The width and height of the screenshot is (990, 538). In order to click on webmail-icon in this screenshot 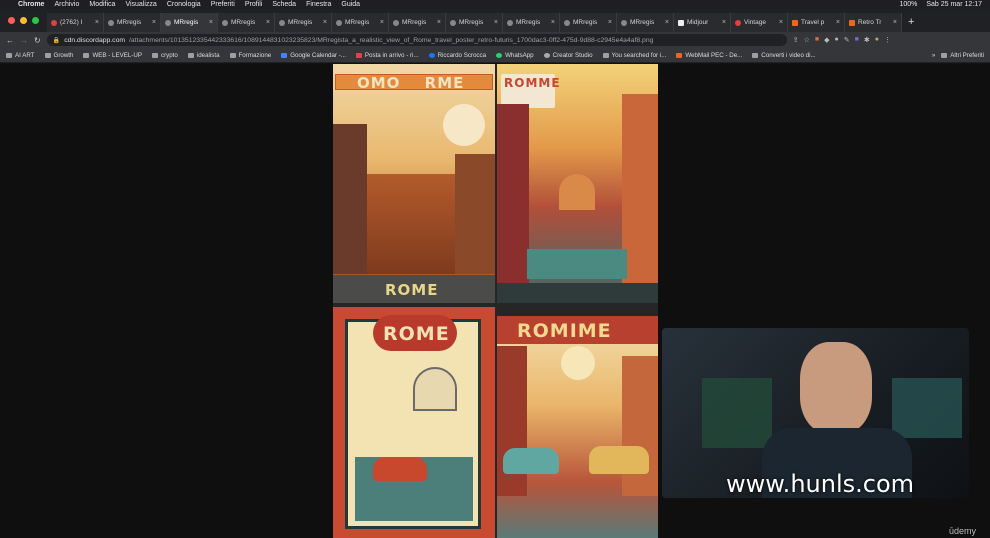, I will do `click(679, 55)`.